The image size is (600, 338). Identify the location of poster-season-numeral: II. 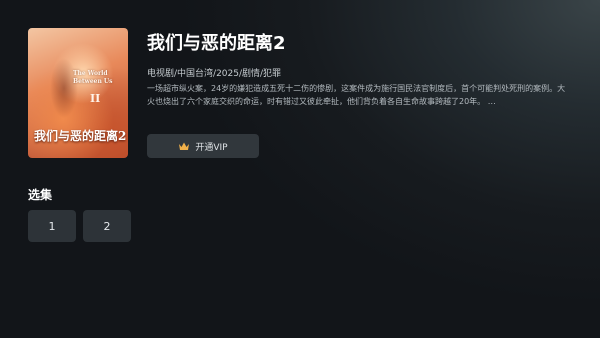
(95, 98).